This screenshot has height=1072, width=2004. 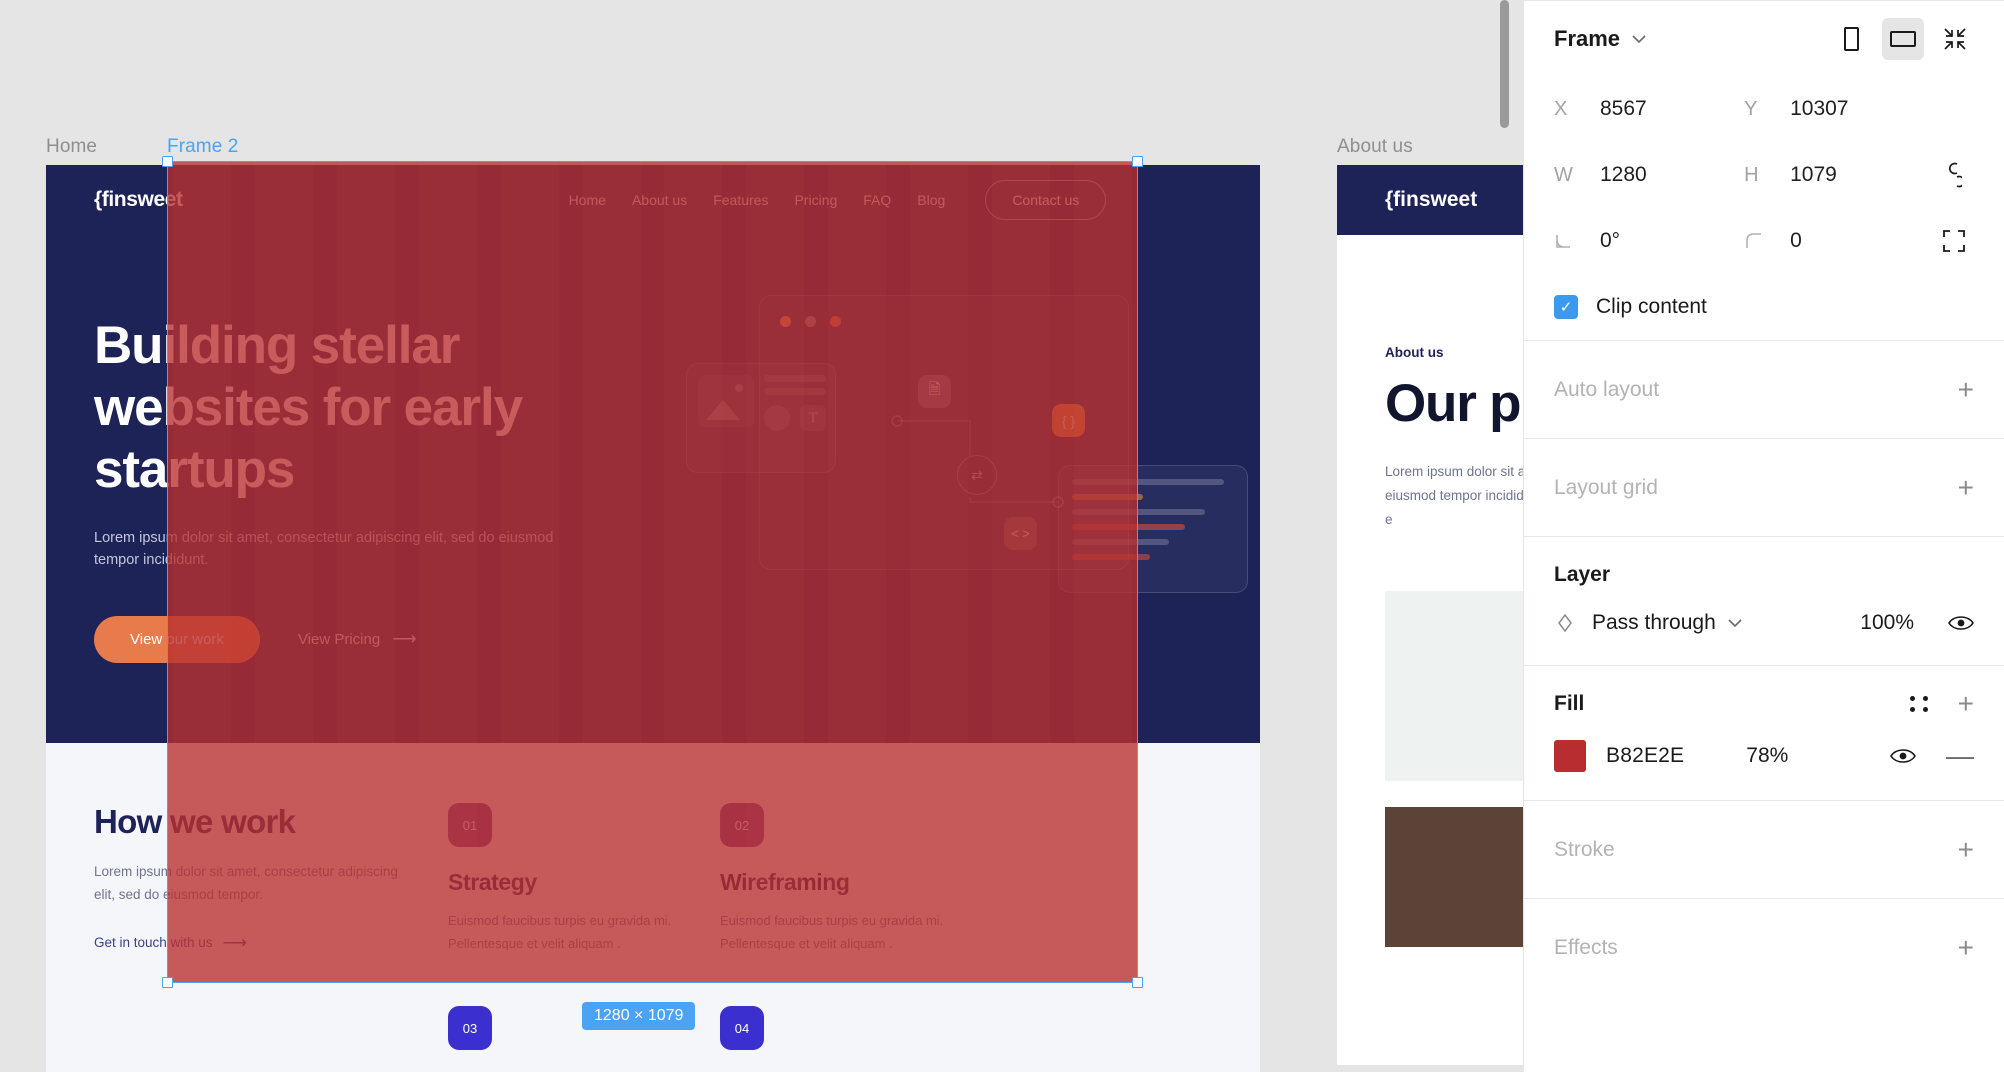 What do you see at coordinates (1764, 487) in the screenshot?
I see `layout-grid-section: Layout grid +` at bounding box center [1764, 487].